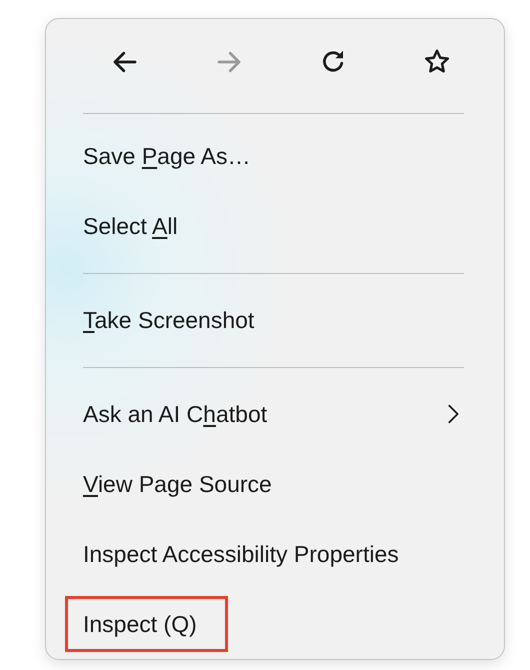 The image size is (530, 670). Describe the element at coordinates (273, 320) in the screenshot. I see `menu-item: Take Screenshot` at that location.